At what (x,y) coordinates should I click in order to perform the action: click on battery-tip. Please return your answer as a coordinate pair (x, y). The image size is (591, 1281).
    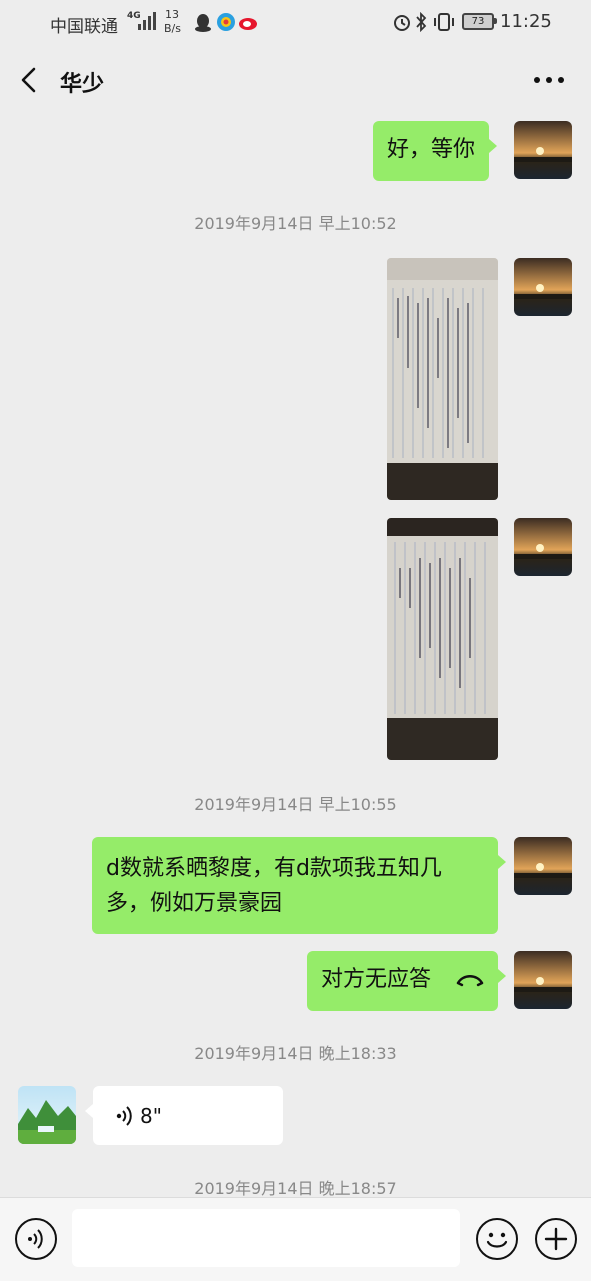
    Looking at the image, I should click on (495, 21).